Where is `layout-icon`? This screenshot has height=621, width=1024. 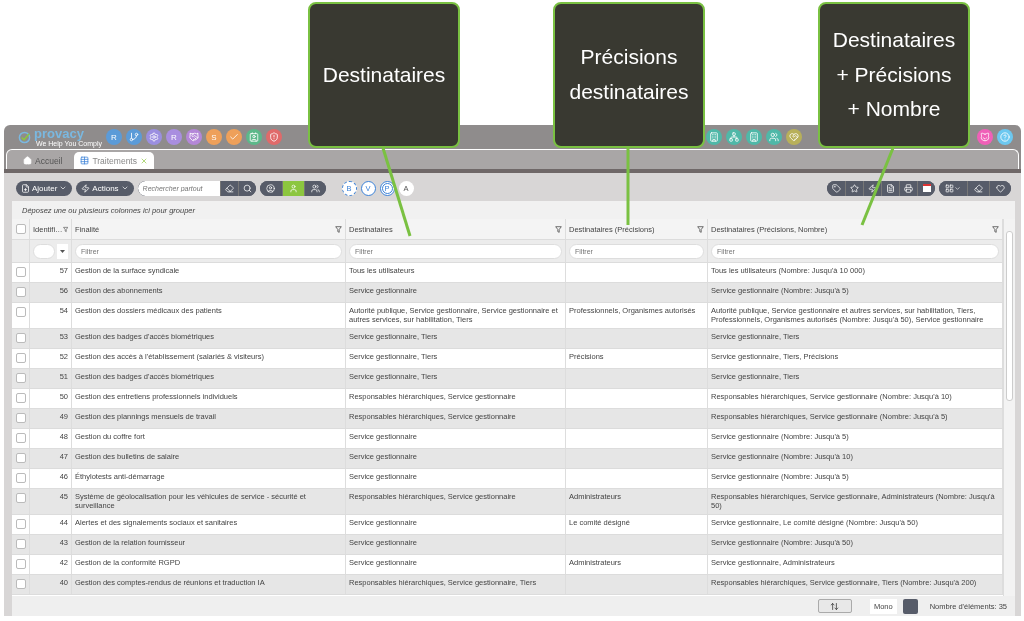 layout-icon is located at coordinates (949, 188).